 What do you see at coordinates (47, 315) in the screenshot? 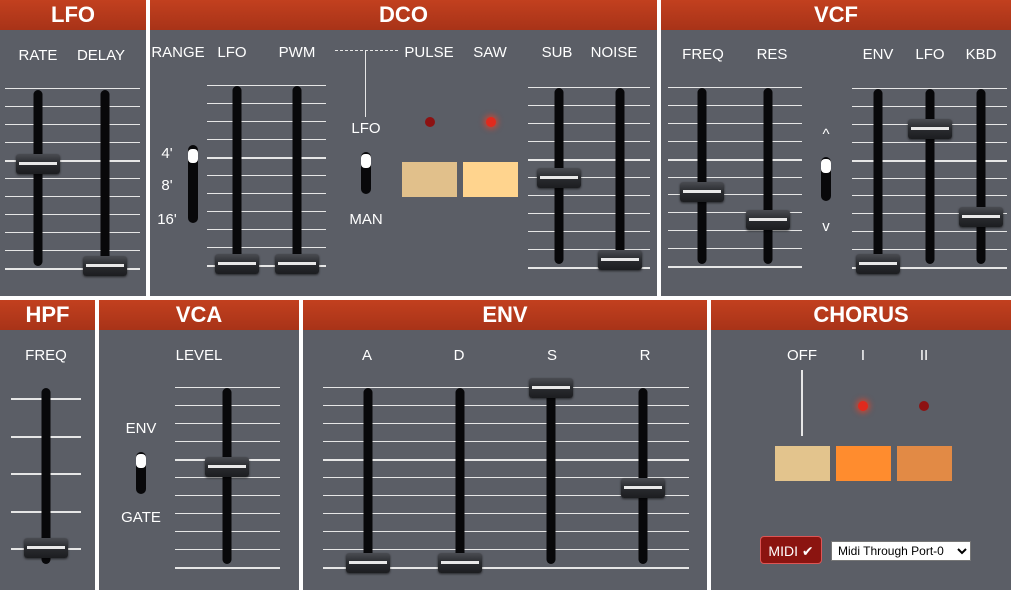
I see `hpf-header: HPF` at bounding box center [47, 315].